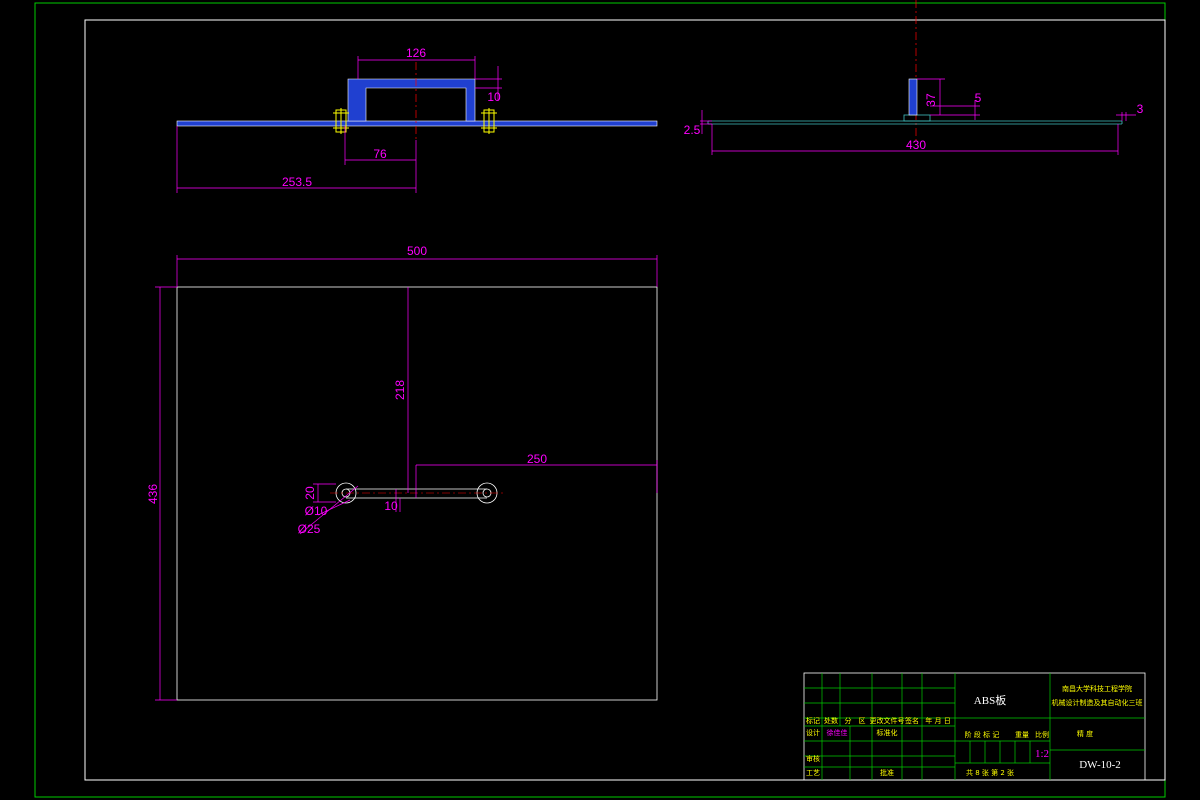  What do you see at coordinates (982, 734) in the screenshot?
I see `tb-stage-0: 阶 段 标 记` at bounding box center [982, 734].